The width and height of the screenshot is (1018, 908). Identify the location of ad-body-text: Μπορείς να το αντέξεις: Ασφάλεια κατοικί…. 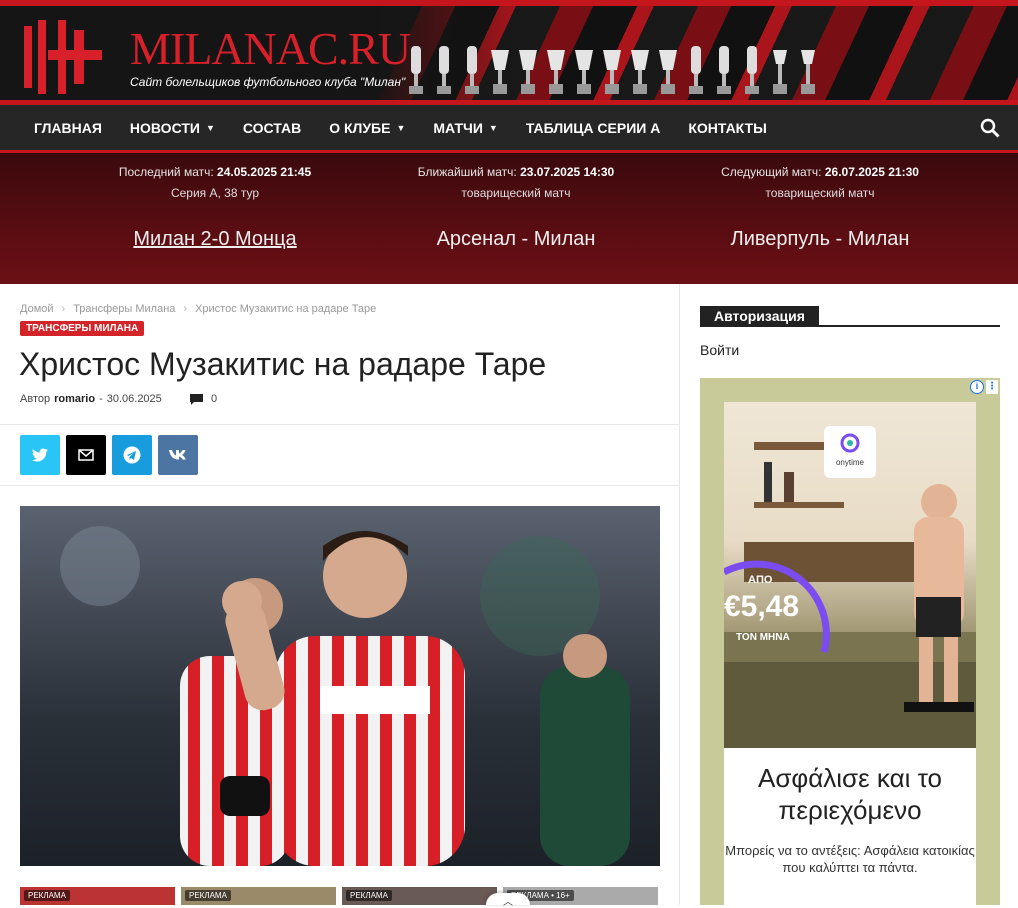
(850, 859).